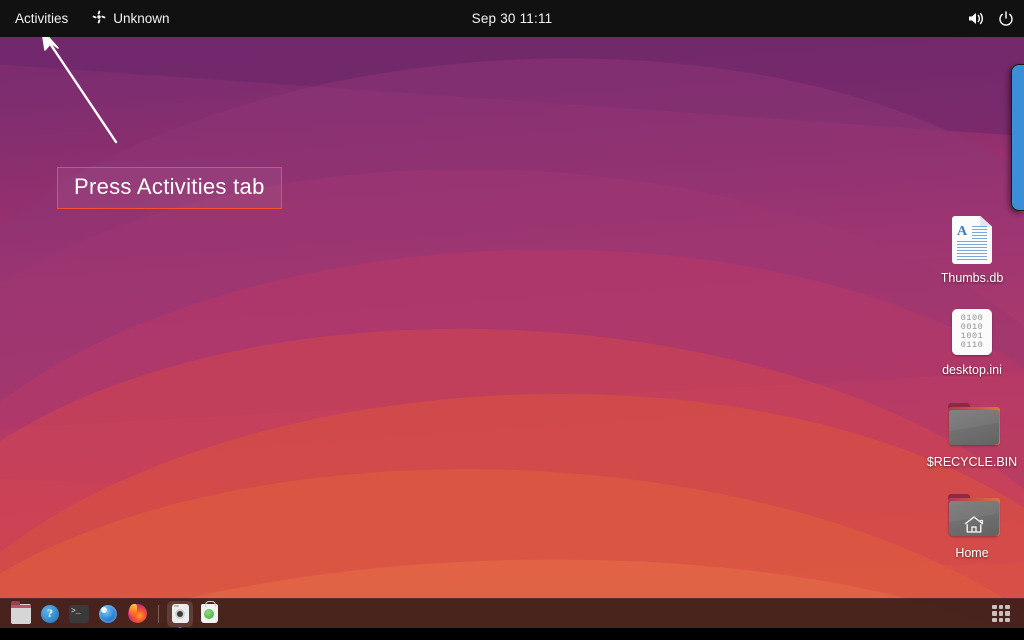 The height and width of the screenshot is (640, 1024). I want to click on document-letter: A, so click(962, 231).